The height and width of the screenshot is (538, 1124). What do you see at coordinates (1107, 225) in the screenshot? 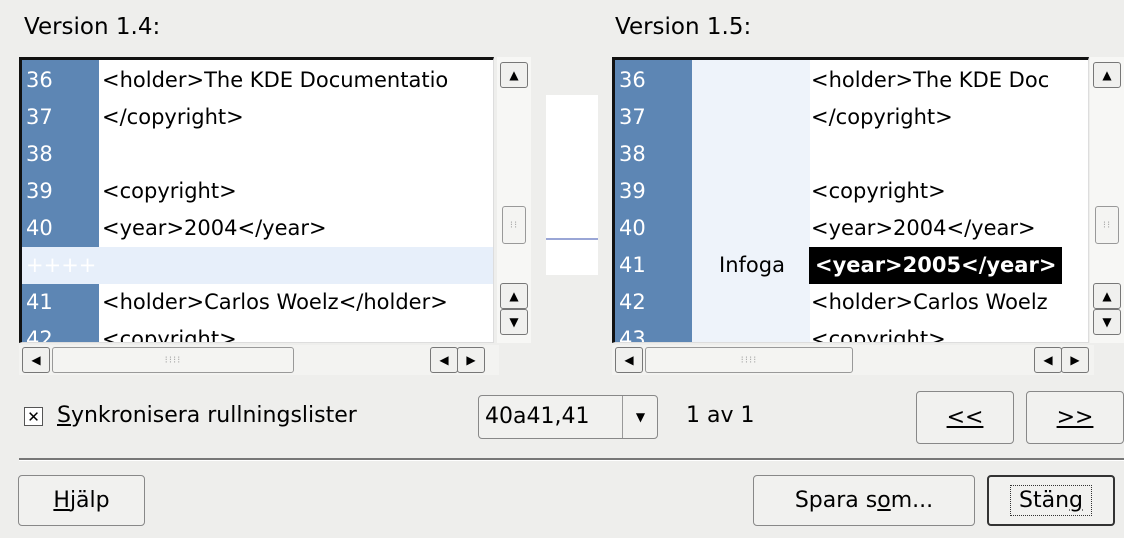
I see `right-vertical-scroll-thumb: ⁝⁝` at bounding box center [1107, 225].